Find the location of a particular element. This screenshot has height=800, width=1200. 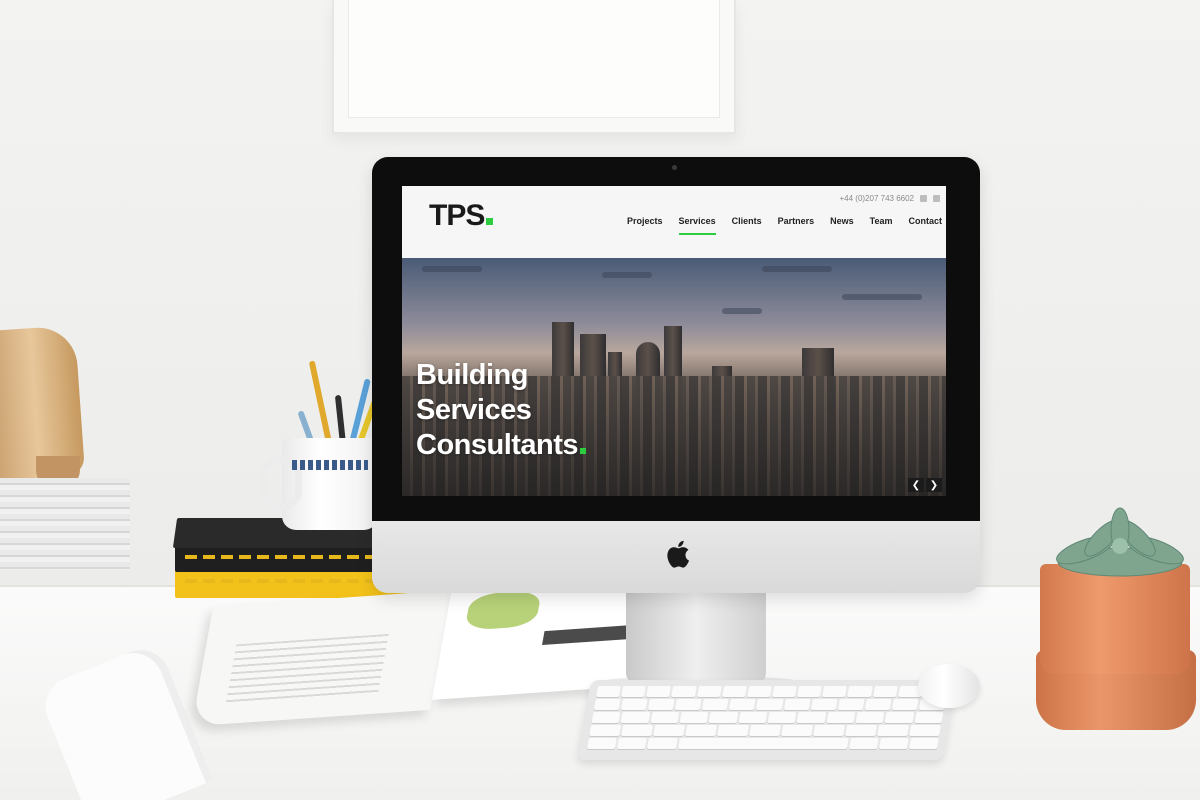

chevron-right-icon: ❯ is located at coordinates (934, 485).